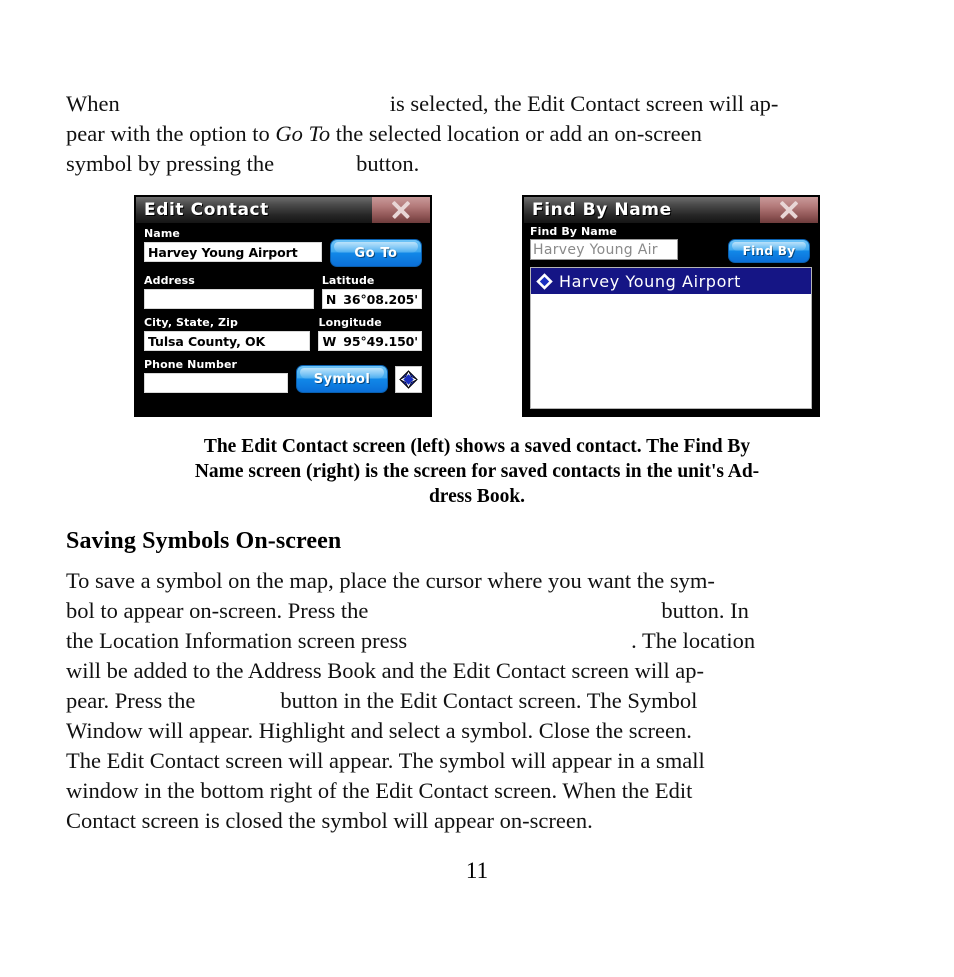 This screenshot has height=977, width=954. Describe the element at coordinates (380, 341) in the screenshot. I see `longitude-value: 95°49.150'` at that location.